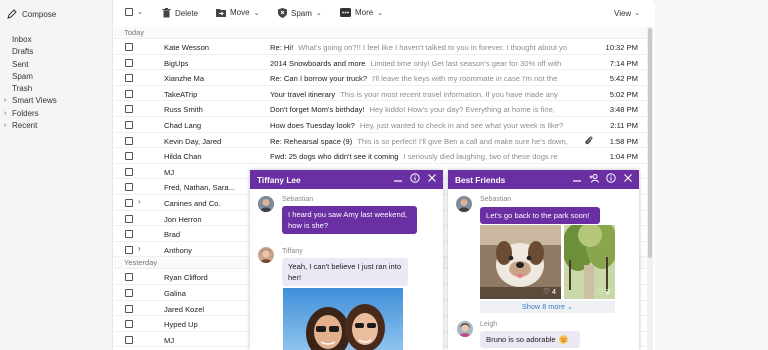  Describe the element at coordinates (540, 215) in the screenshot. I see `message-bubble: Let's go back to the park soon!` at that location.